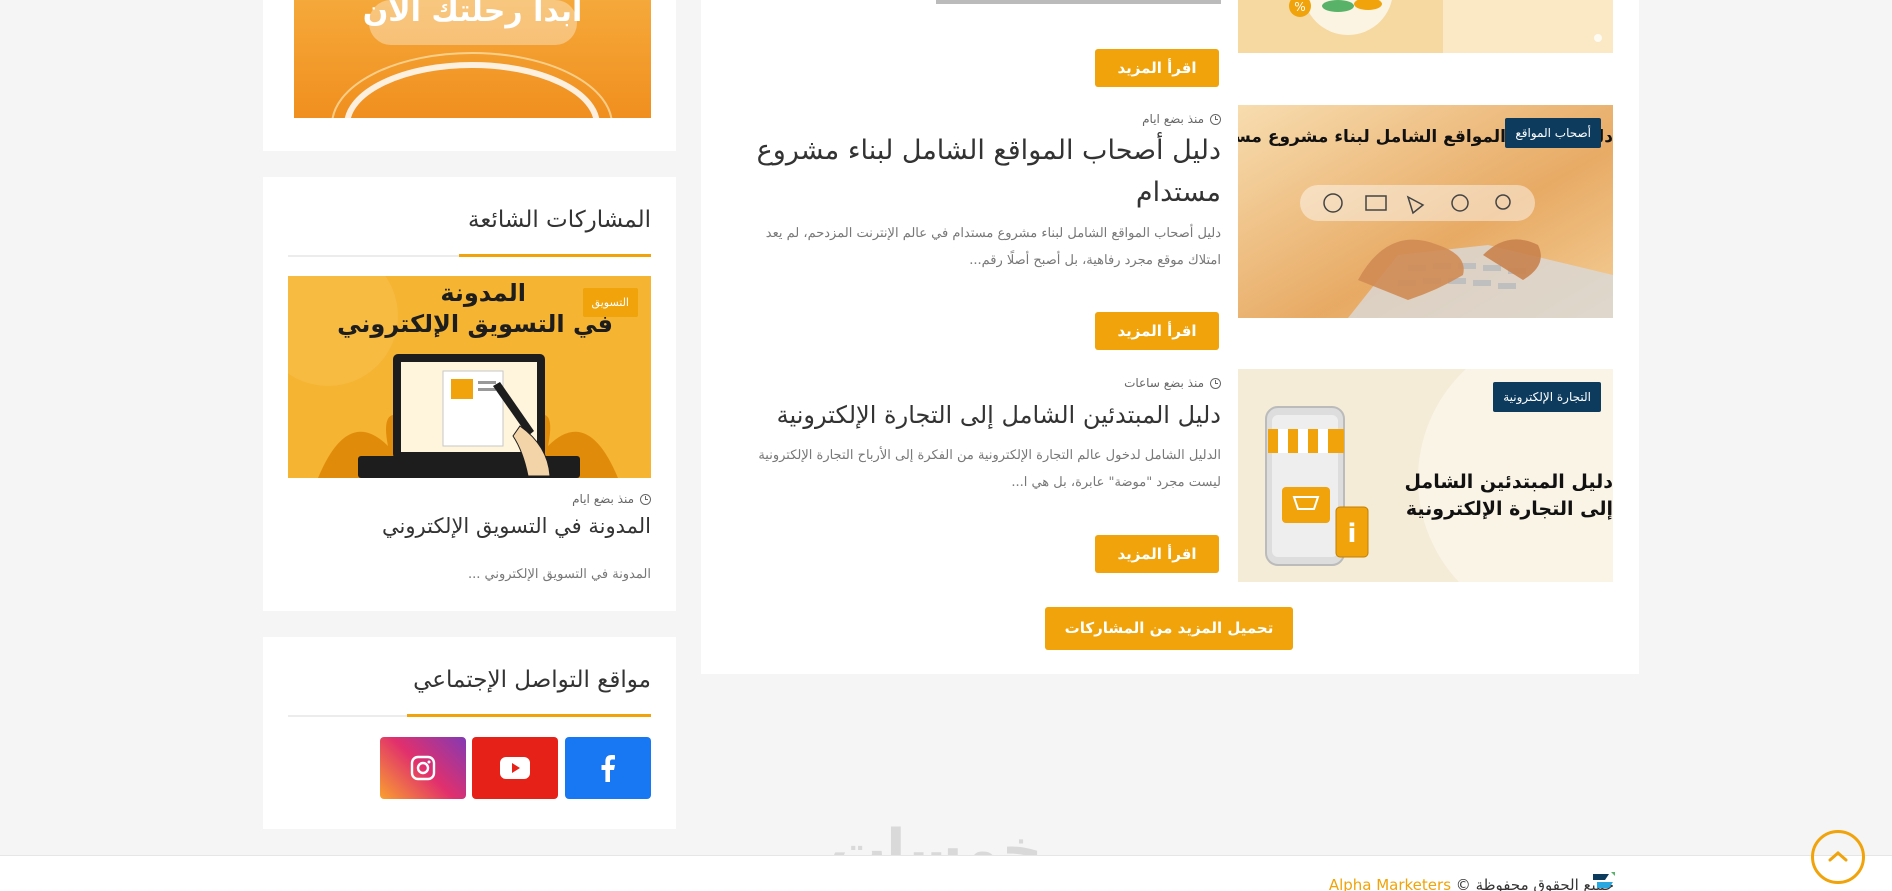  What do you see at coordinates (946, 873) in the screenshot?
I see `footer: جميع الحقوق محفوظة © Alpha Marketers` at bounding box center [946, 873].